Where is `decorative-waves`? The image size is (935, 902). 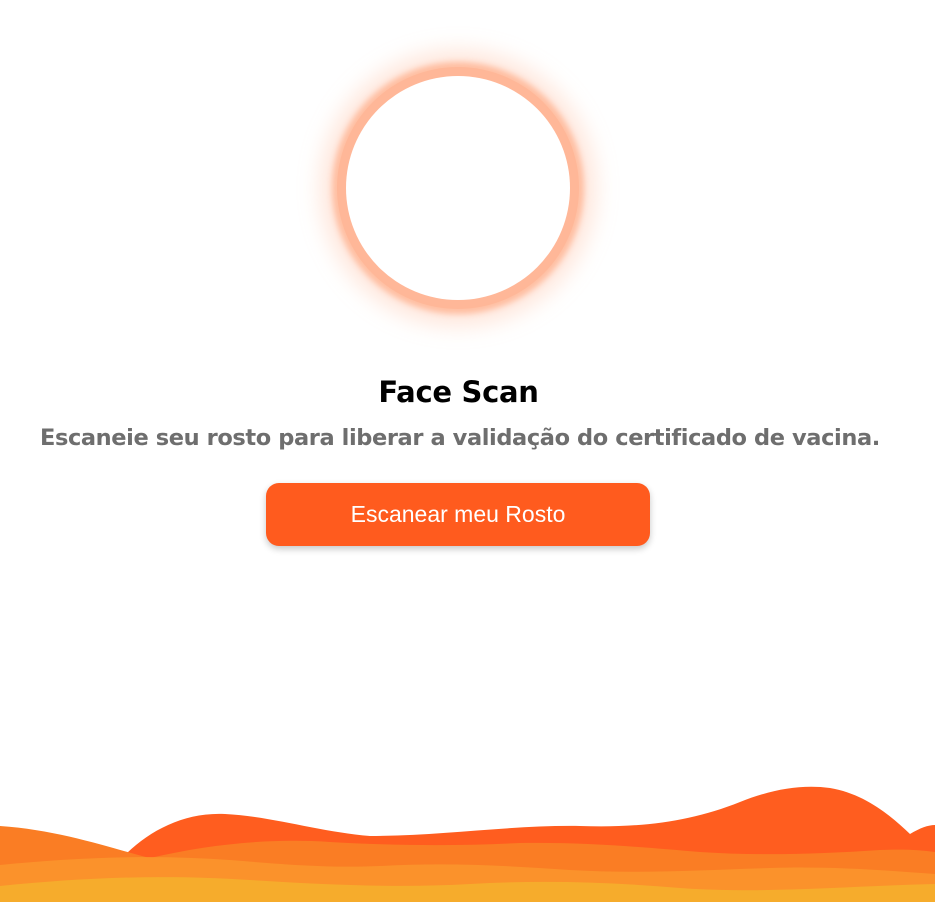
decorative-waves is located at coordinates (467, 844).